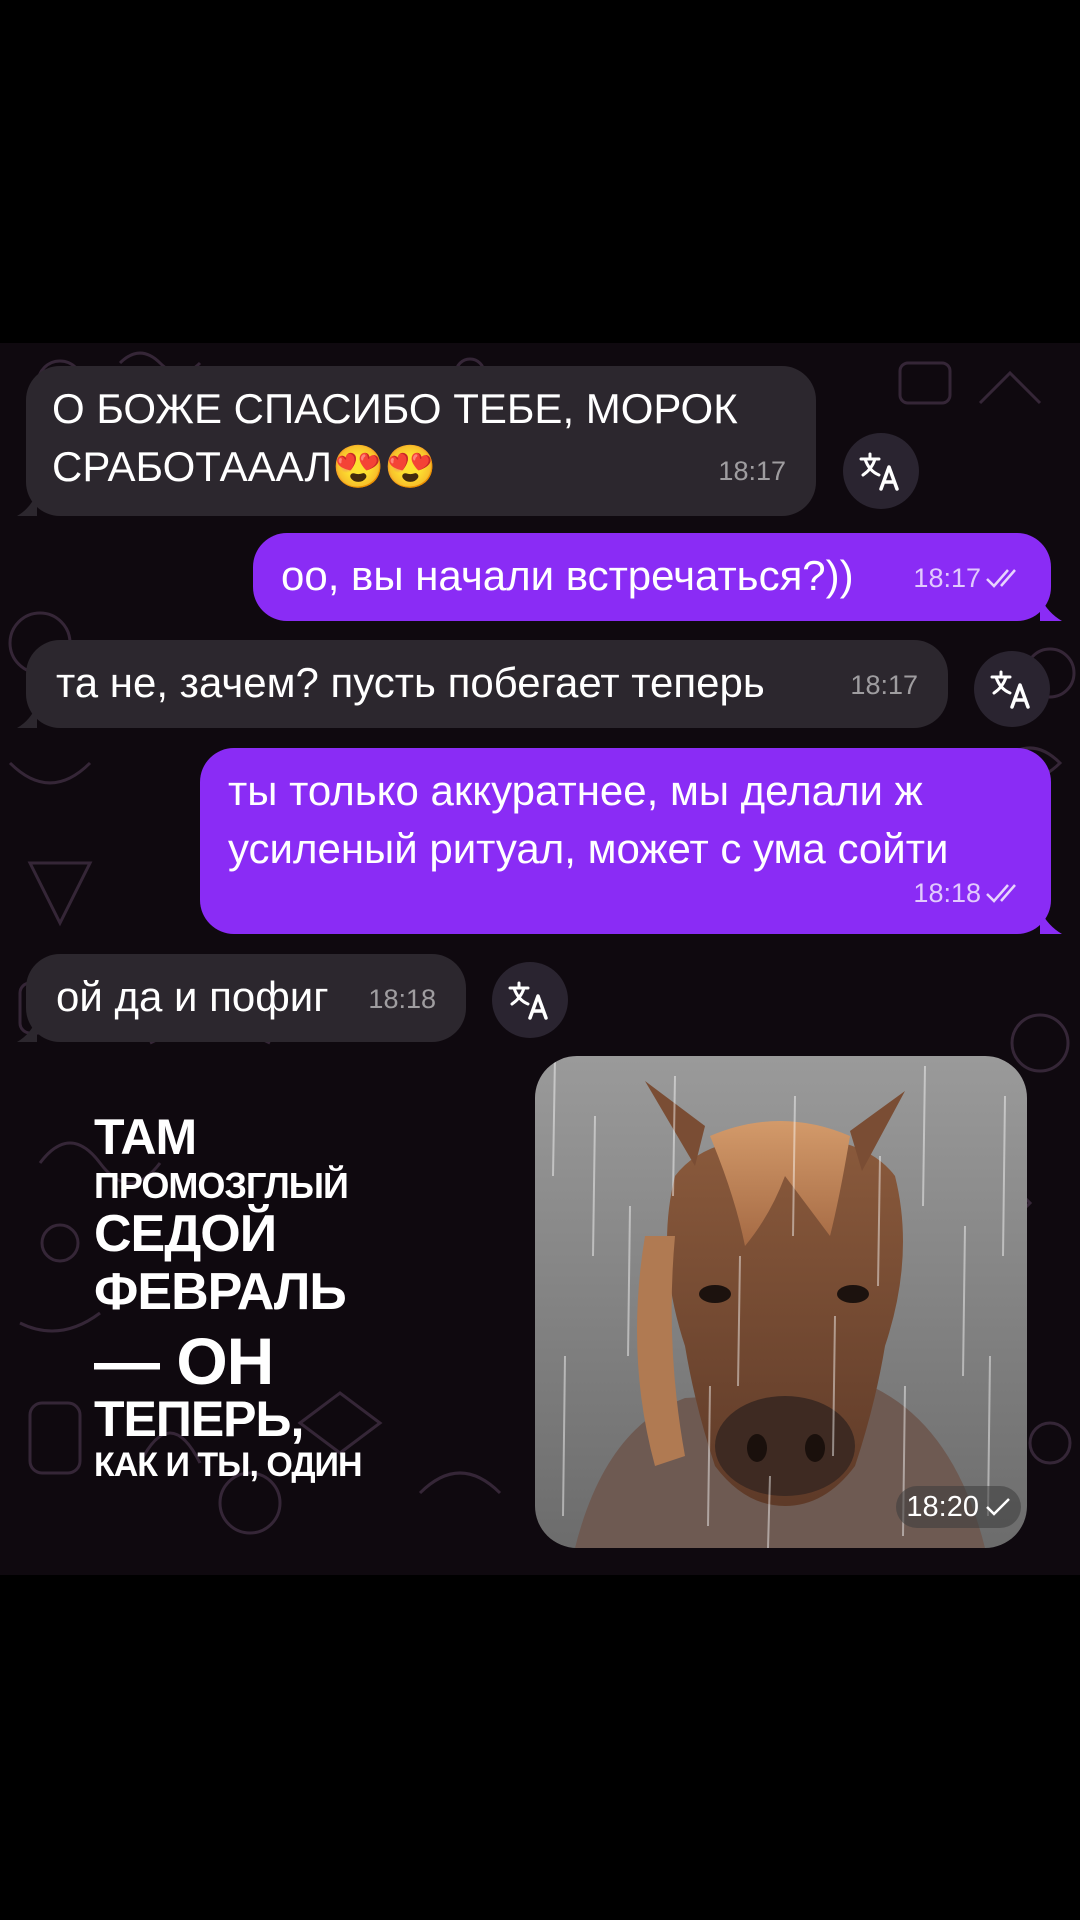  Describe the element at coordinates (384, 466) in the screenshot. I see `emoji: 😍😍` at that location.